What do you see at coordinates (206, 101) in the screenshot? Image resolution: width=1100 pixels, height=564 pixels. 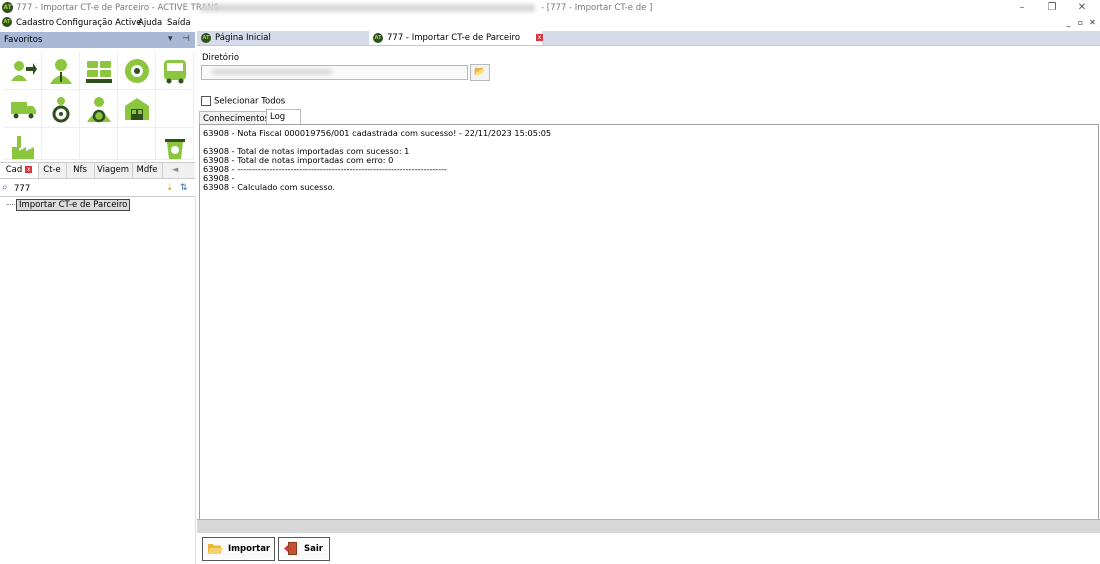 I see `checkbox-box` at bounding box center [206, 101].